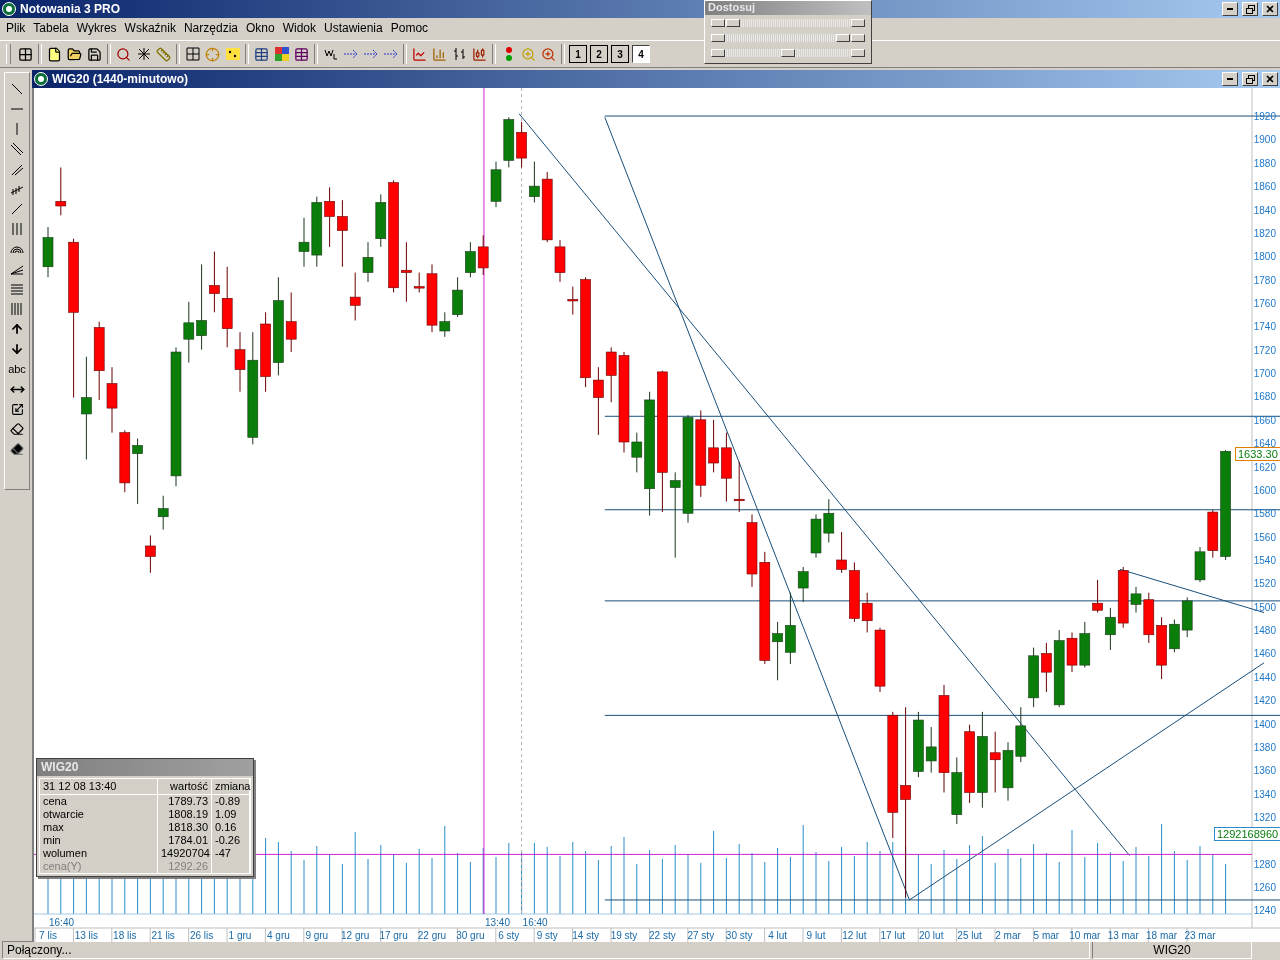  I want to click on date-label: 19 sty, so click(624, 935).